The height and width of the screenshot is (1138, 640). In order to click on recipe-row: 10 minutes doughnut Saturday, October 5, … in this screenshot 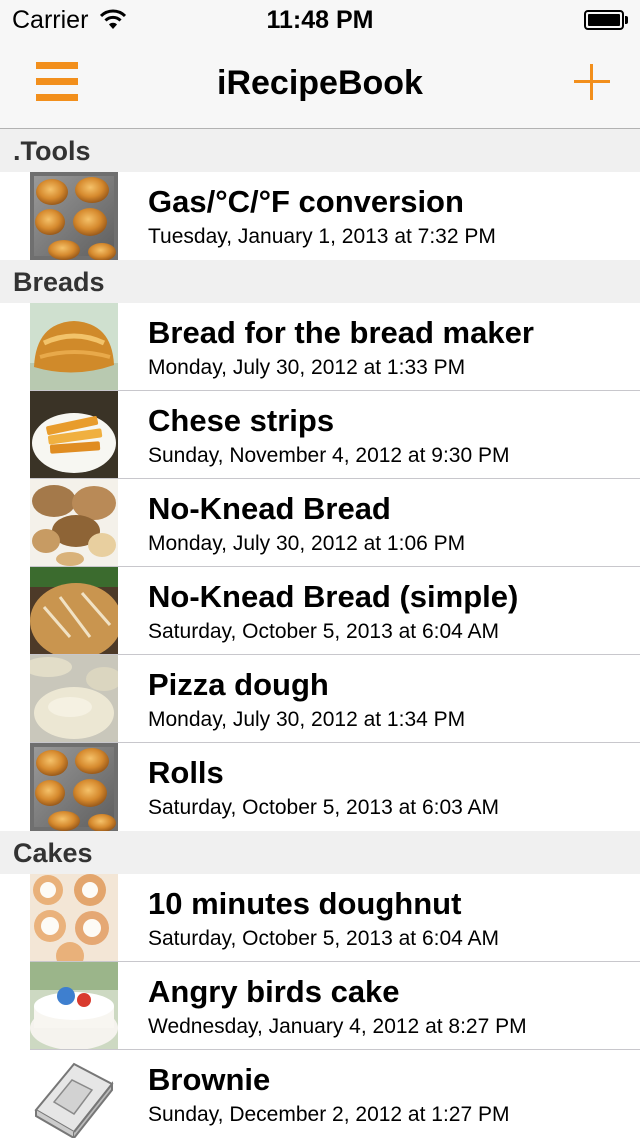, I will do `click(320, 918)`.